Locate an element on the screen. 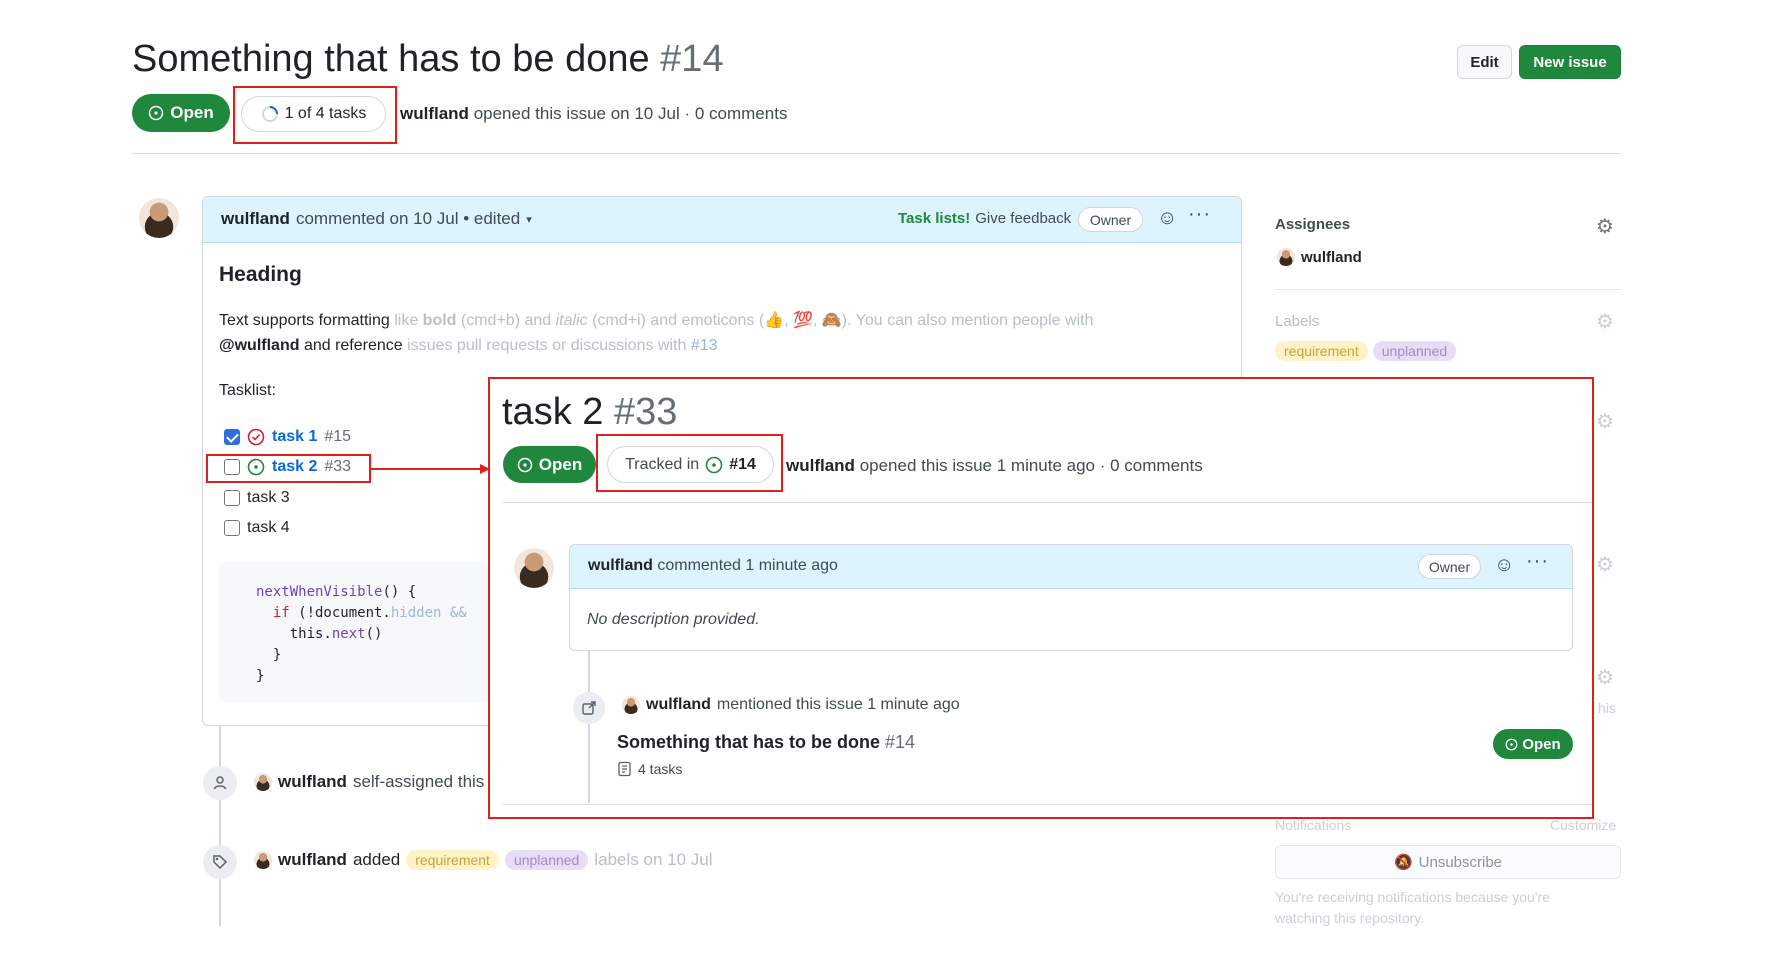 This screenshot has height=957, width=1777. timeline-line is located at coordinates (220, 826).